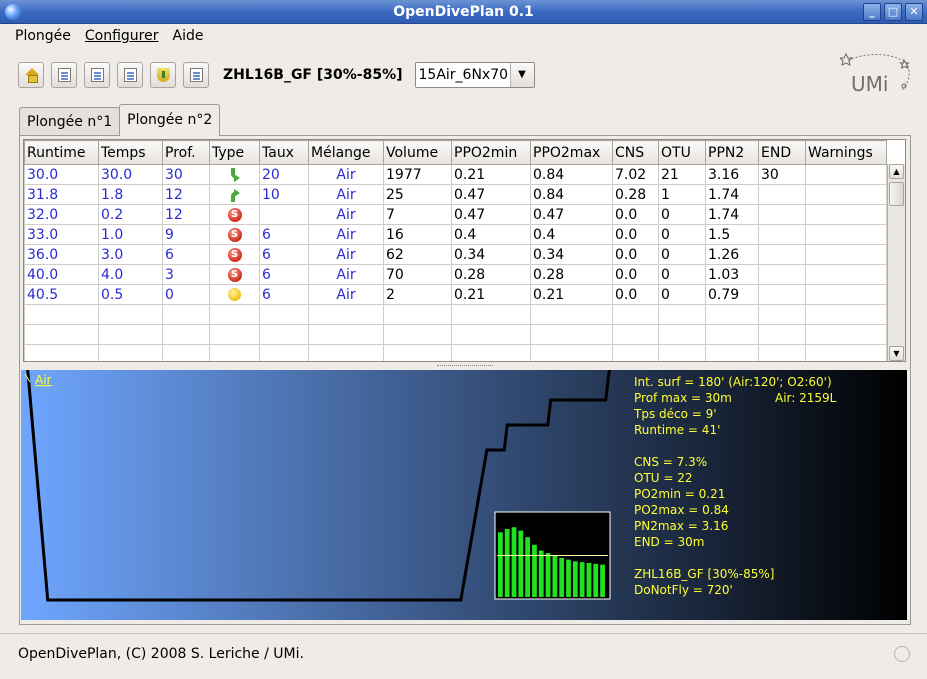 The height and width of the screenshot is (679, 927). What do you see at coordinates (130, 294) in the screenshot?
I see `cell-temps: 0.5` at bounding box center [130, 294].